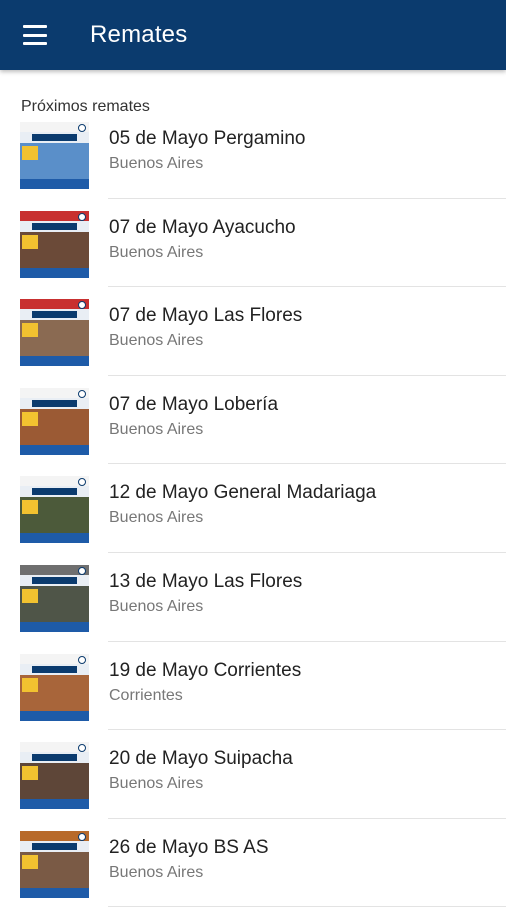  I want to click on list-item-title: 26 de Mayo BS AS, so click(189, 847).